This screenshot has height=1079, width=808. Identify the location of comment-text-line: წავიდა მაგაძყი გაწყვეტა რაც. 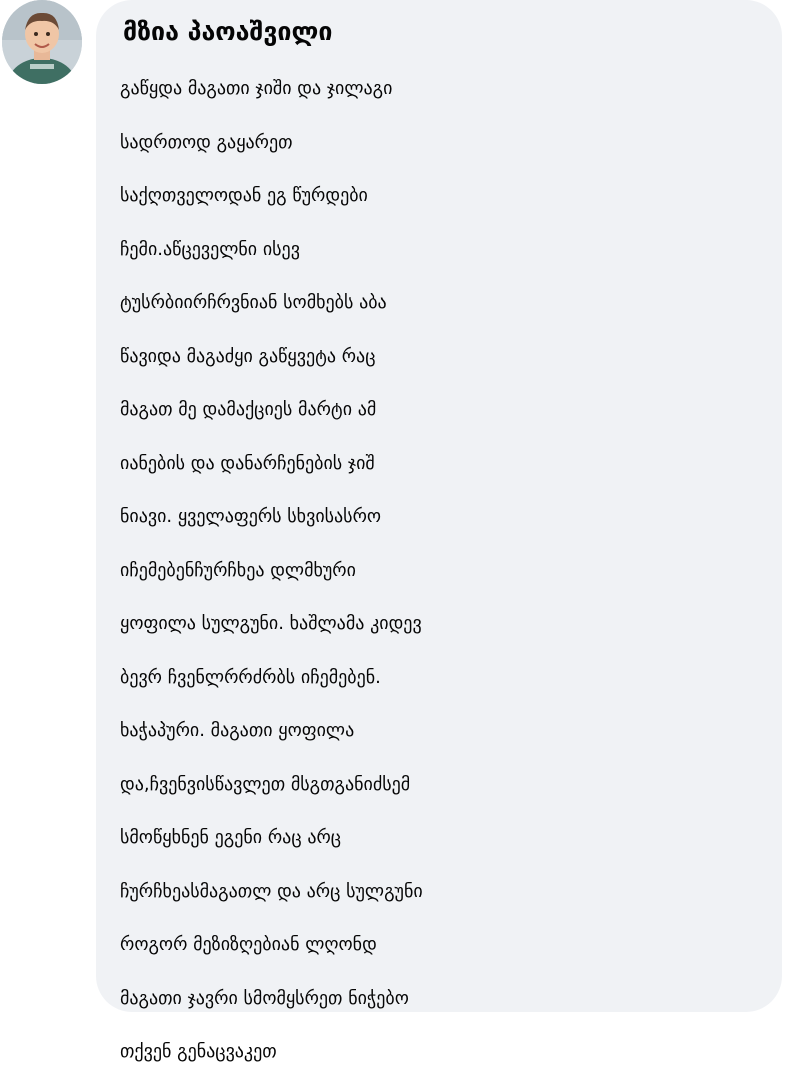
(248, 356).